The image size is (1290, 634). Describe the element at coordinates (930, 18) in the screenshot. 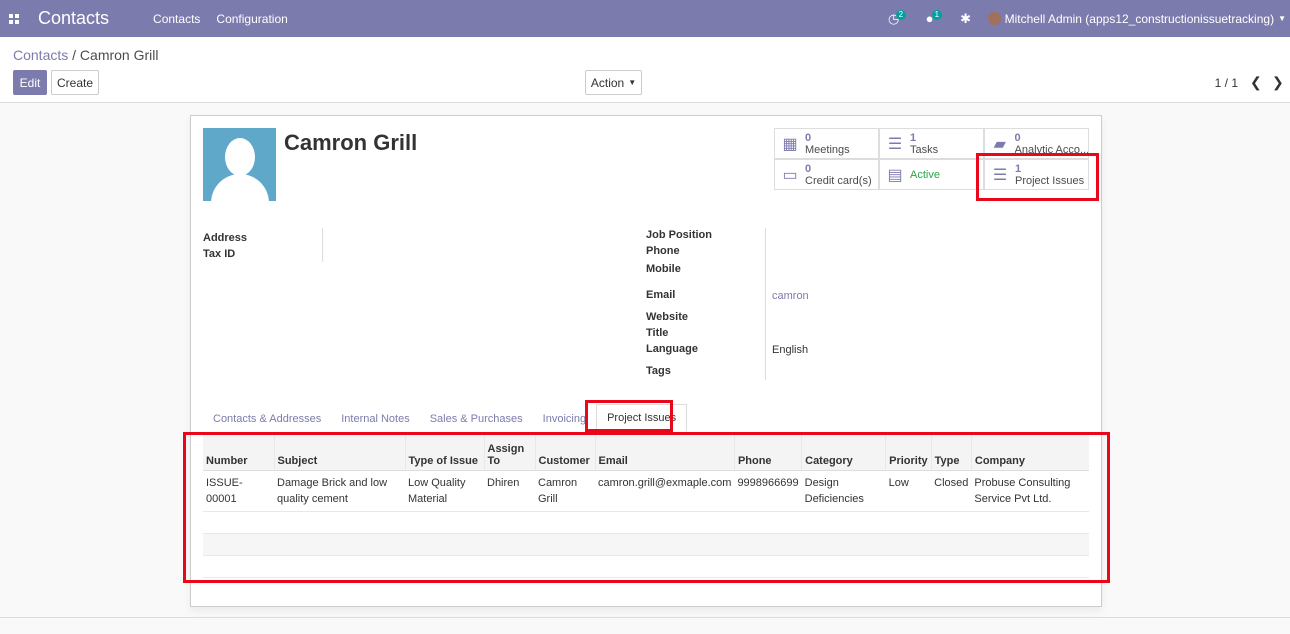

I see `messages-icon: ● 1` at that location.